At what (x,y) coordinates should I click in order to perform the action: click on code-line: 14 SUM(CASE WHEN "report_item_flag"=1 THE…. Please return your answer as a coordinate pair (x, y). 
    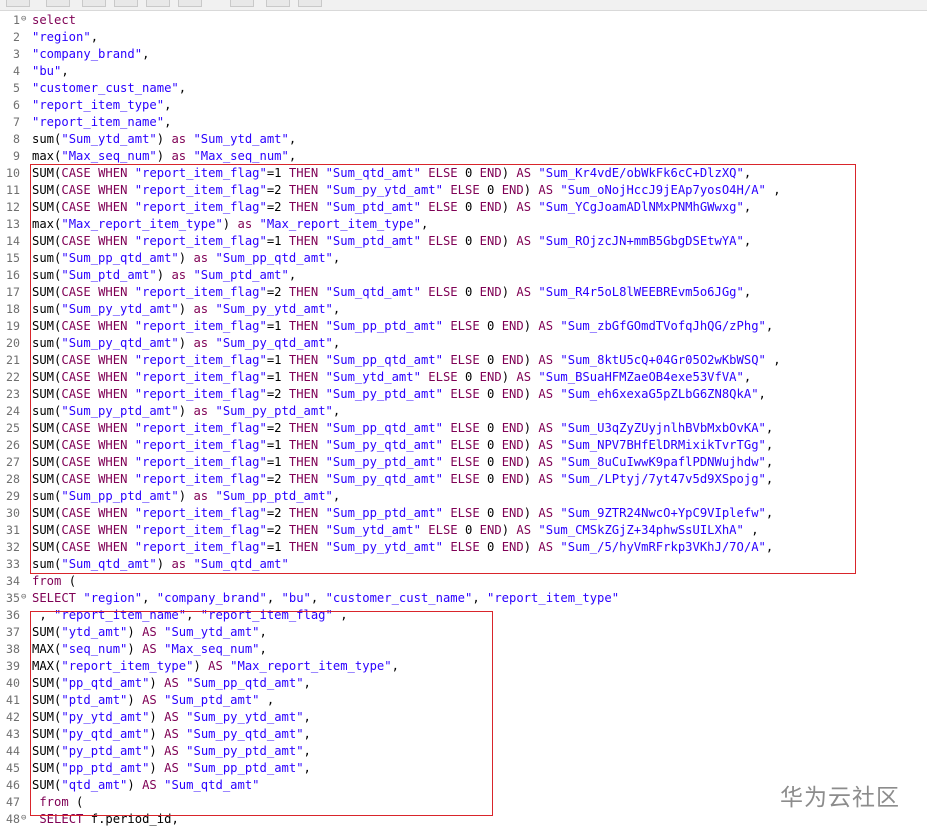
    Looking at the image, I should click on (463, 241).